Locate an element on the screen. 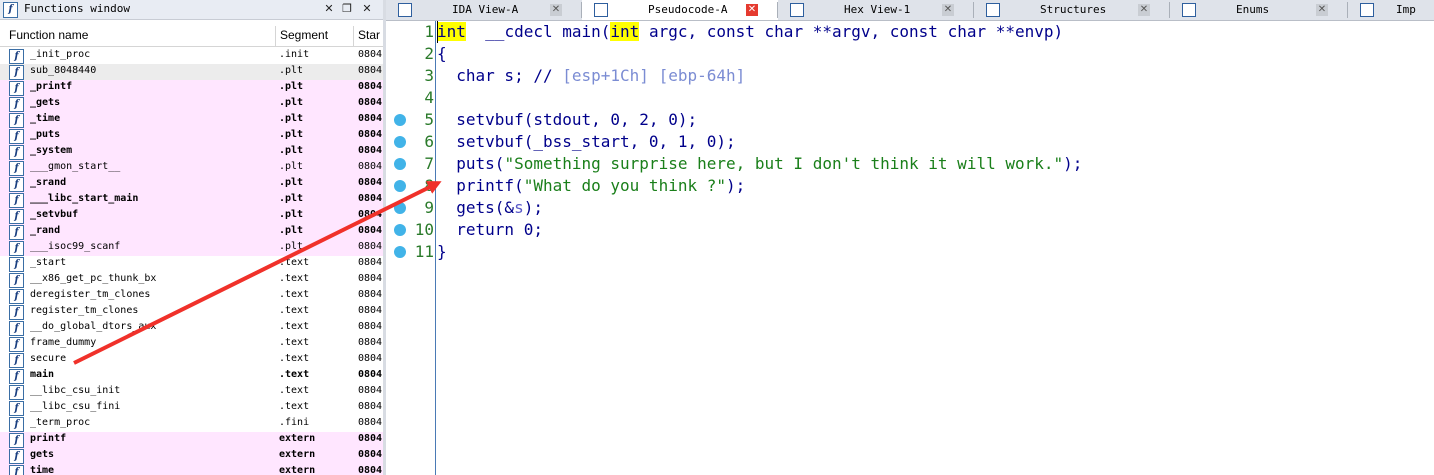 Image resolution: width=1434 pixels, height=475 pixels. function-name: secure is located at coordinates (48, 358).